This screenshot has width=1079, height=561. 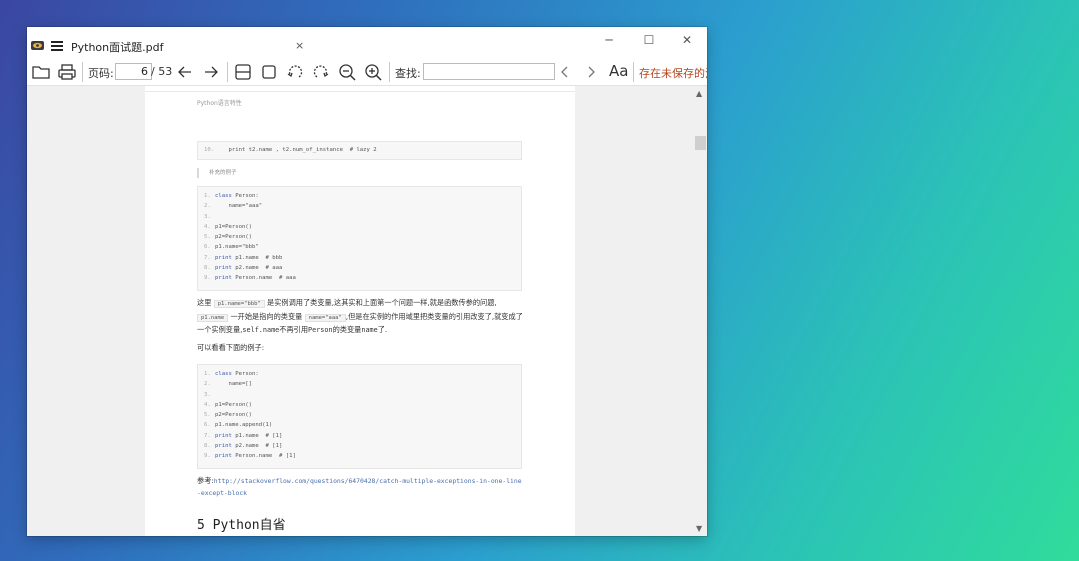 What do you see at coordinates (257, 435) in the screenshot?
I see `code-text: p1.name # [1]` at bounding box center [257, 435].